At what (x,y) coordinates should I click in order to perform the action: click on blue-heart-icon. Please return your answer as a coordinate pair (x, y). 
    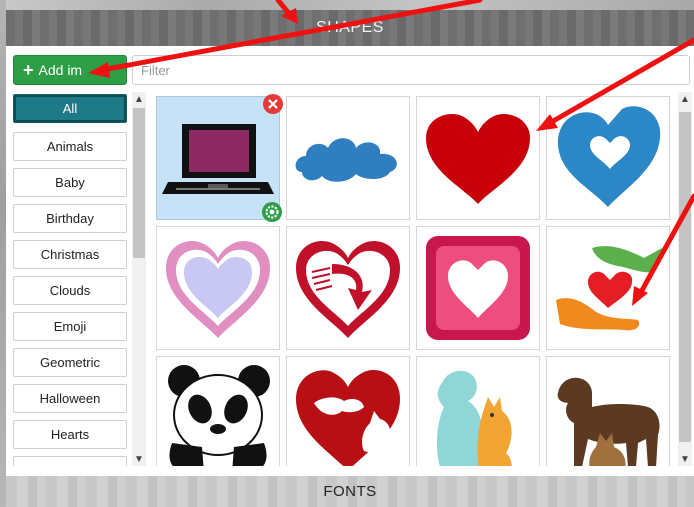
    Looking at the image, I should click on (609, 156).